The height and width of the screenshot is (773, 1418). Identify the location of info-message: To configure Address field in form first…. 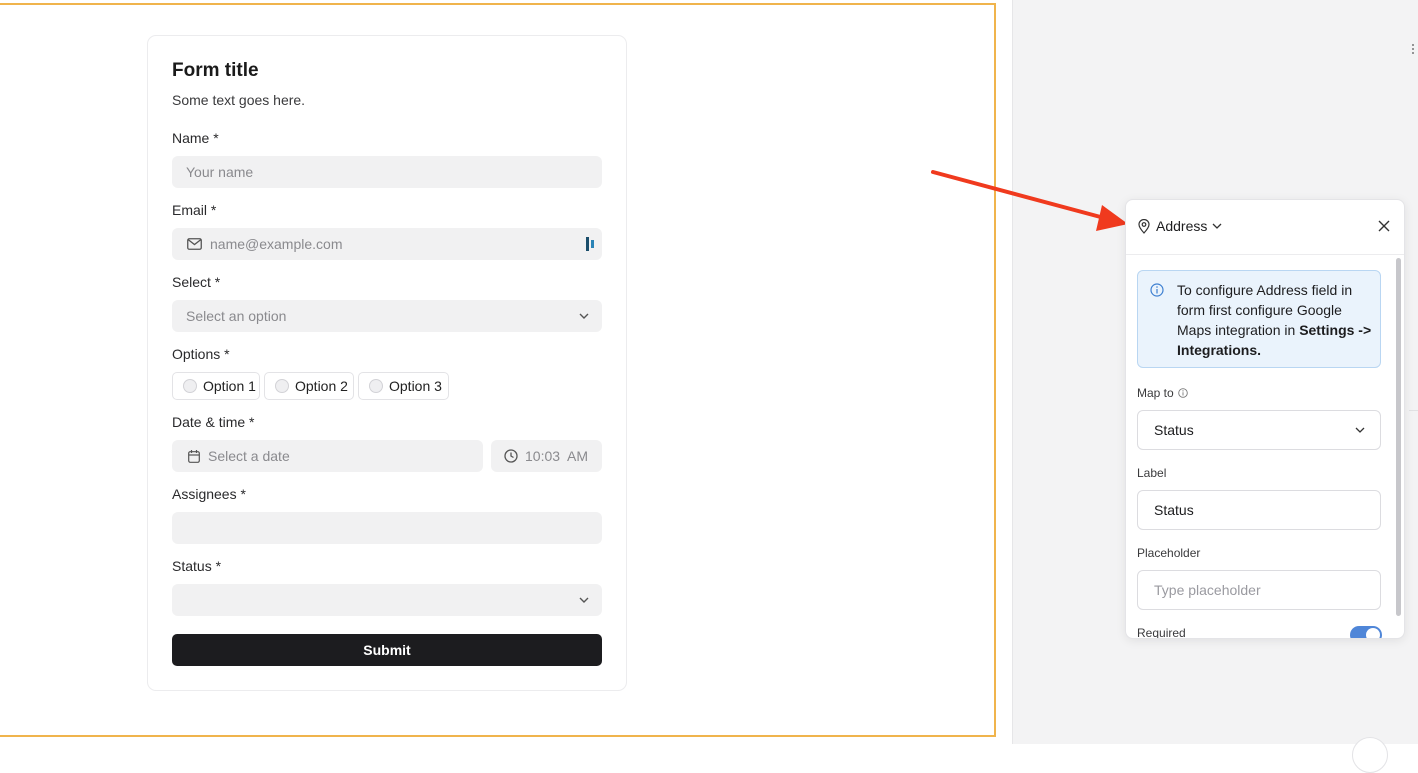
(1274, 320).